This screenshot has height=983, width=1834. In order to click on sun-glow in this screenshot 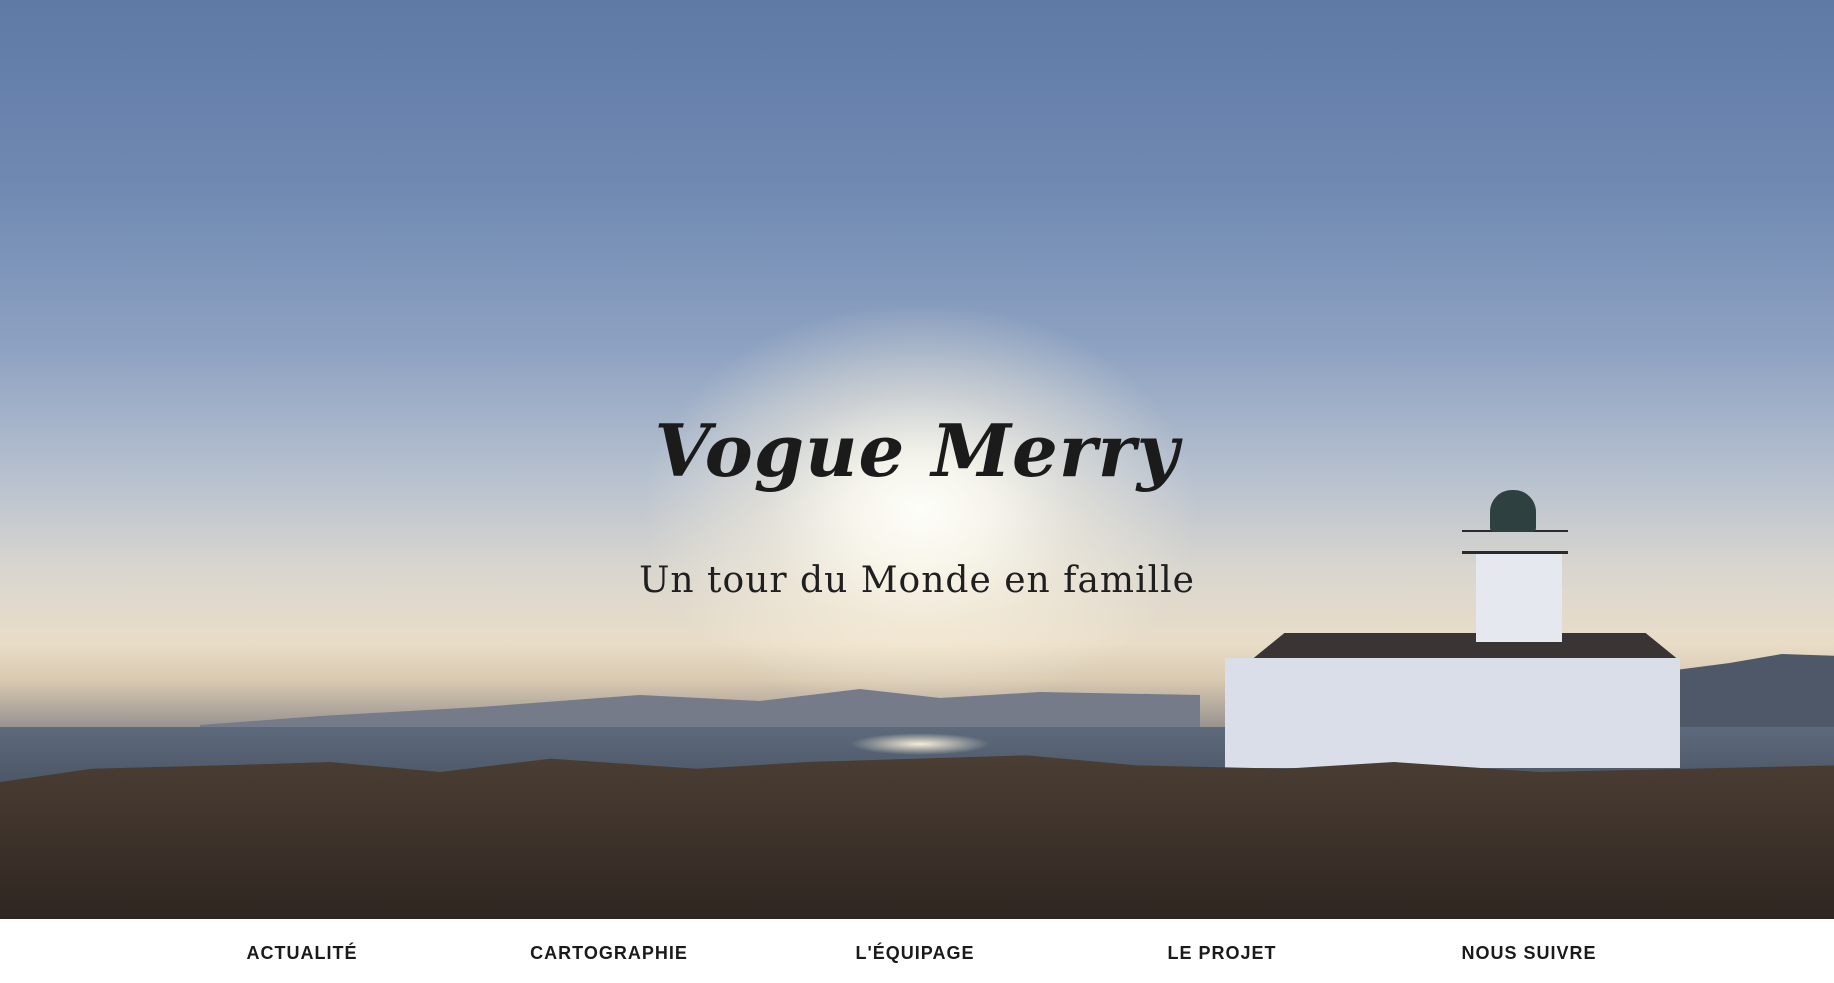, I will do `click(920, 510)`.